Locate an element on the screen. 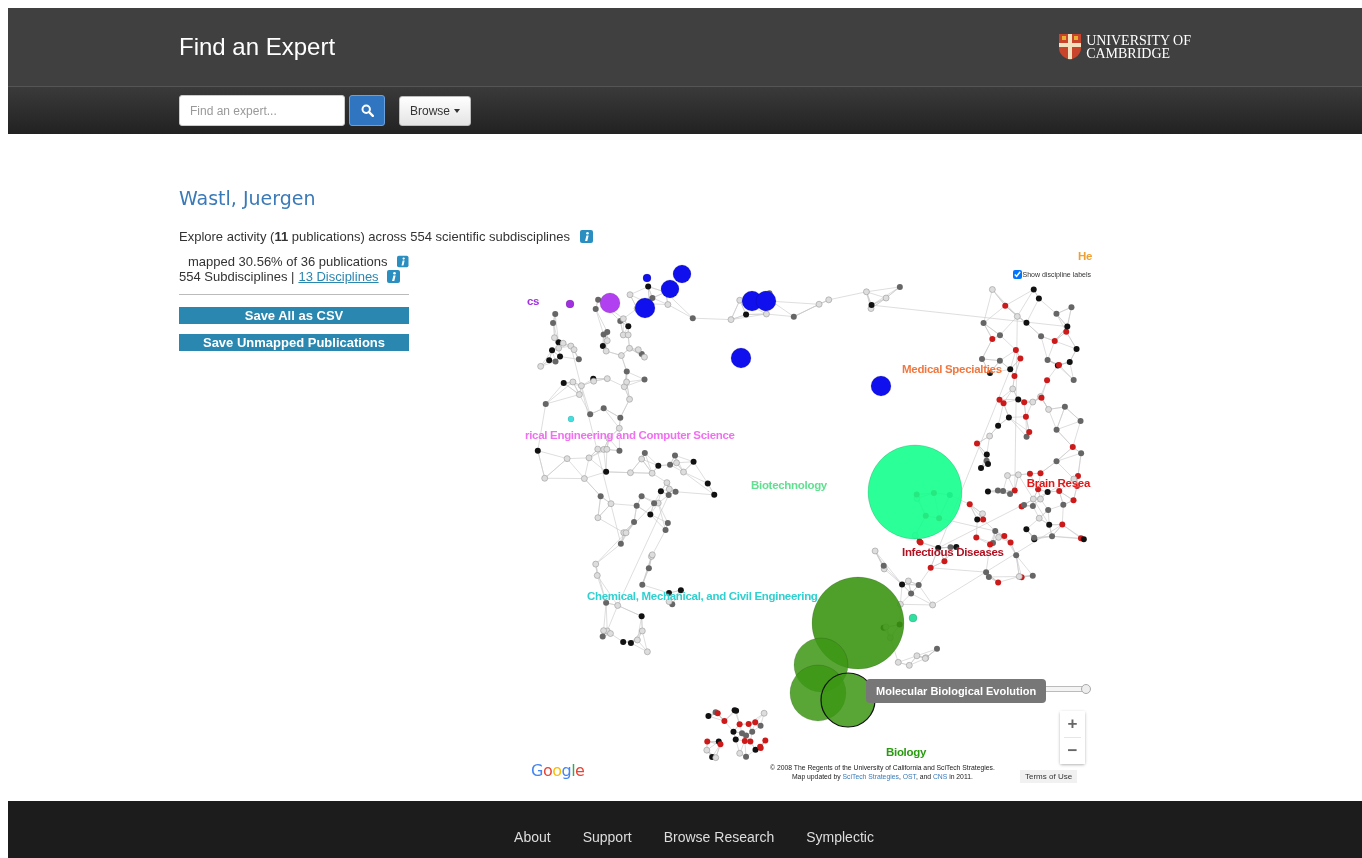  footer-link: Symplectic is located at coordinates (840, 837).